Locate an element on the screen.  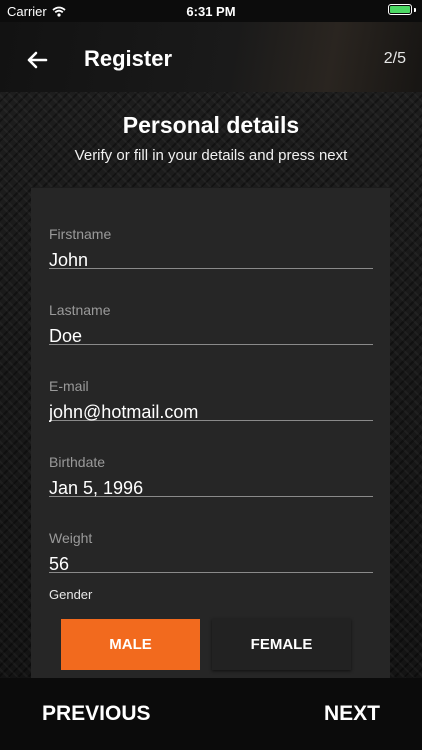
email-input is located at coordinates (211, 412).